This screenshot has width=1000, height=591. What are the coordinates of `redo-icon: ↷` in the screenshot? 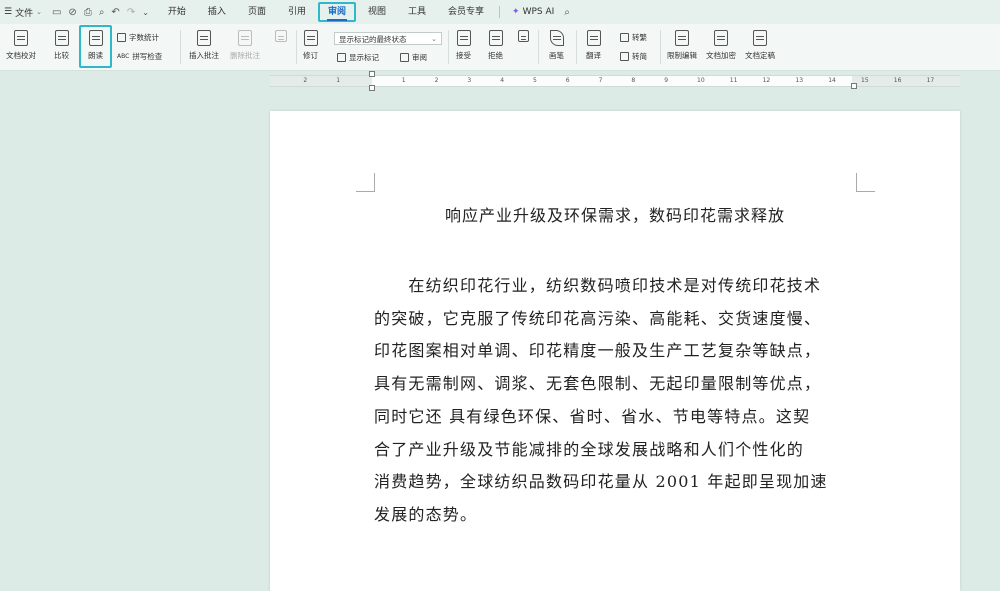 It's located at (131, 12).